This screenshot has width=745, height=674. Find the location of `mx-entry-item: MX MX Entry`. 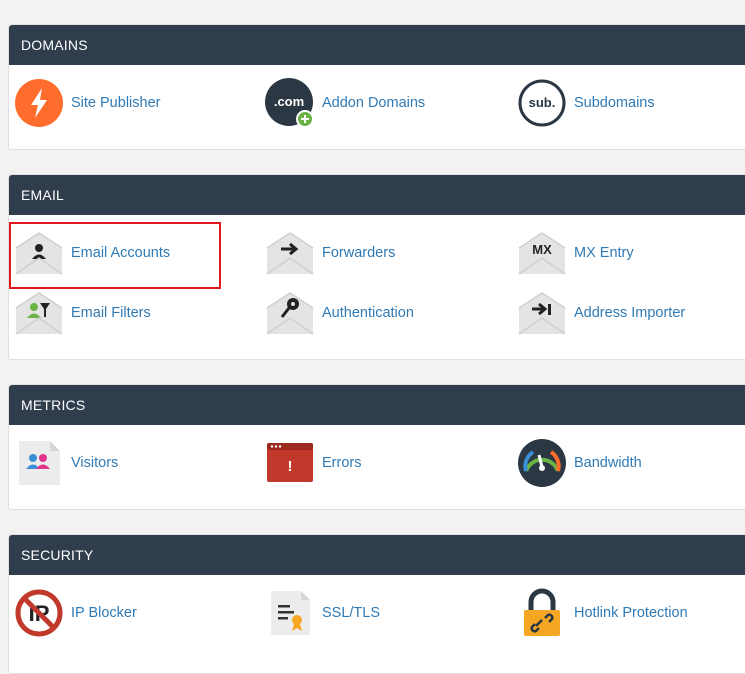

mx-entry-item: MX MX Entry is located at coordinates (575, 253).